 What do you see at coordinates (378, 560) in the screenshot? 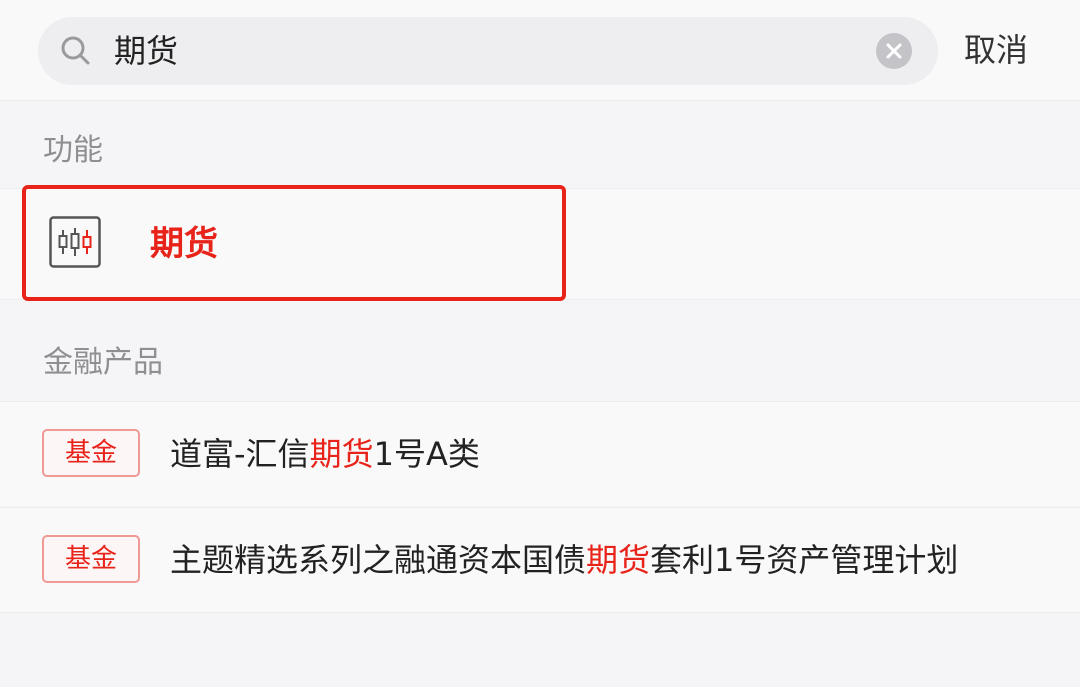
I see `product-name-prefix: 主题精选系列之融通资本国债` at bounding box center [378, 560].